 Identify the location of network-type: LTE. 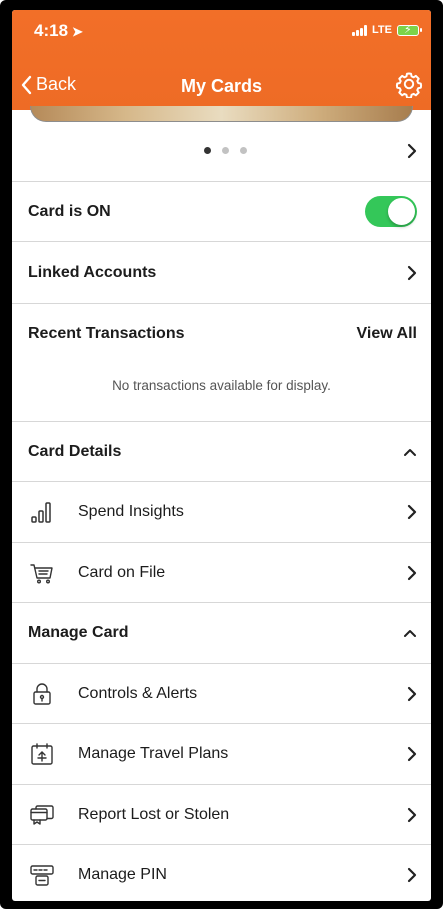
(382, 30).